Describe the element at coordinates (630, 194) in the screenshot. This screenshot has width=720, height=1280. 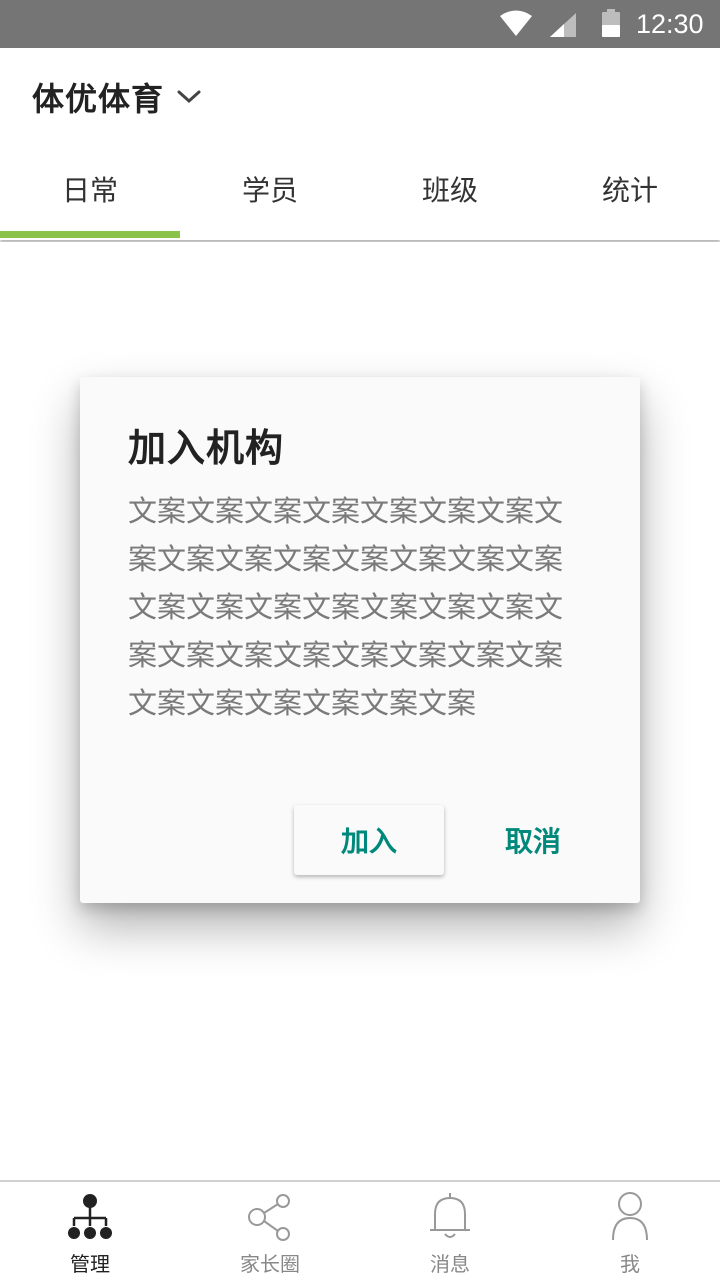
I see `tab-stats: 统计` at that location.